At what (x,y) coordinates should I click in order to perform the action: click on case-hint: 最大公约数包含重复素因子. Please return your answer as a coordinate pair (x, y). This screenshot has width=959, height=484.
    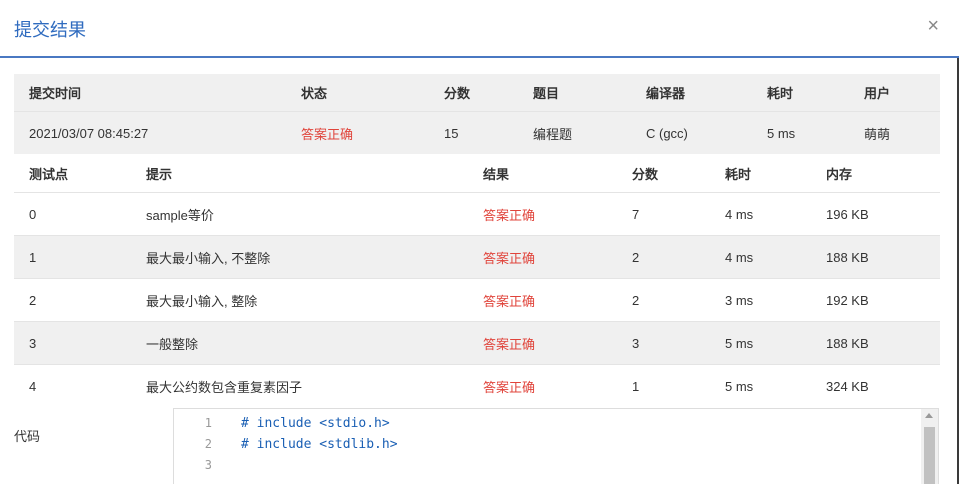
    Looking at the image, I should click on (224, 387).